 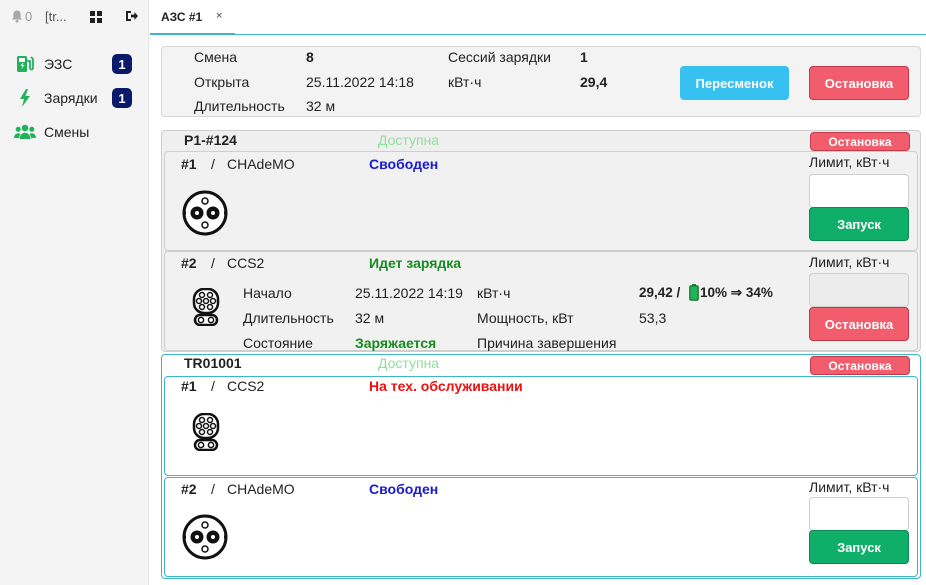 I want to click on notifications: 0, so click(x=21, y=16).